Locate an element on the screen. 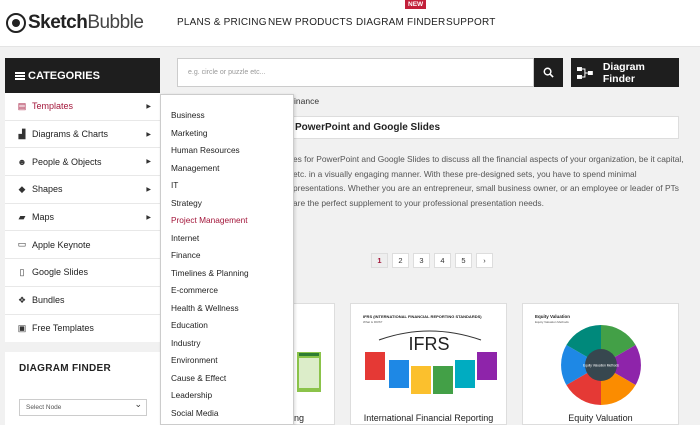  page-1-button: 1 is located at coordinates (379, 260).